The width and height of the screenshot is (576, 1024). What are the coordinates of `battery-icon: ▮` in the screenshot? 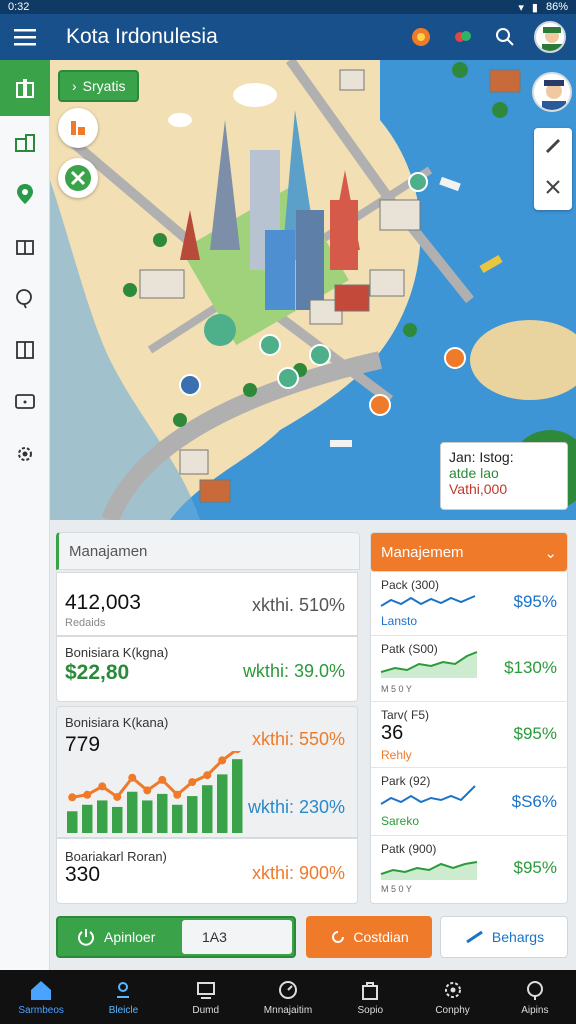 It's located at (534, 7).